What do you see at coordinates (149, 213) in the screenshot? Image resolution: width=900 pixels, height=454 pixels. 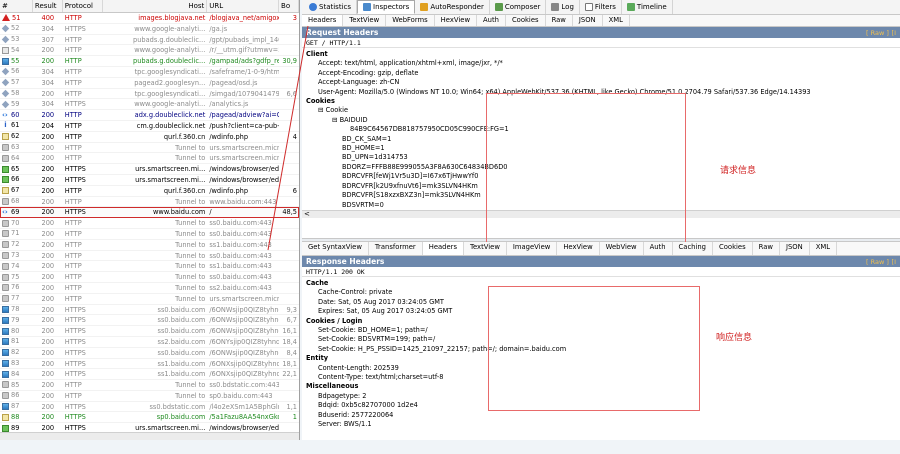 I see `session-row: ‹› 69 200 HTTPS www.baidu.com/ 48,5` at bounding box center [149, 213].